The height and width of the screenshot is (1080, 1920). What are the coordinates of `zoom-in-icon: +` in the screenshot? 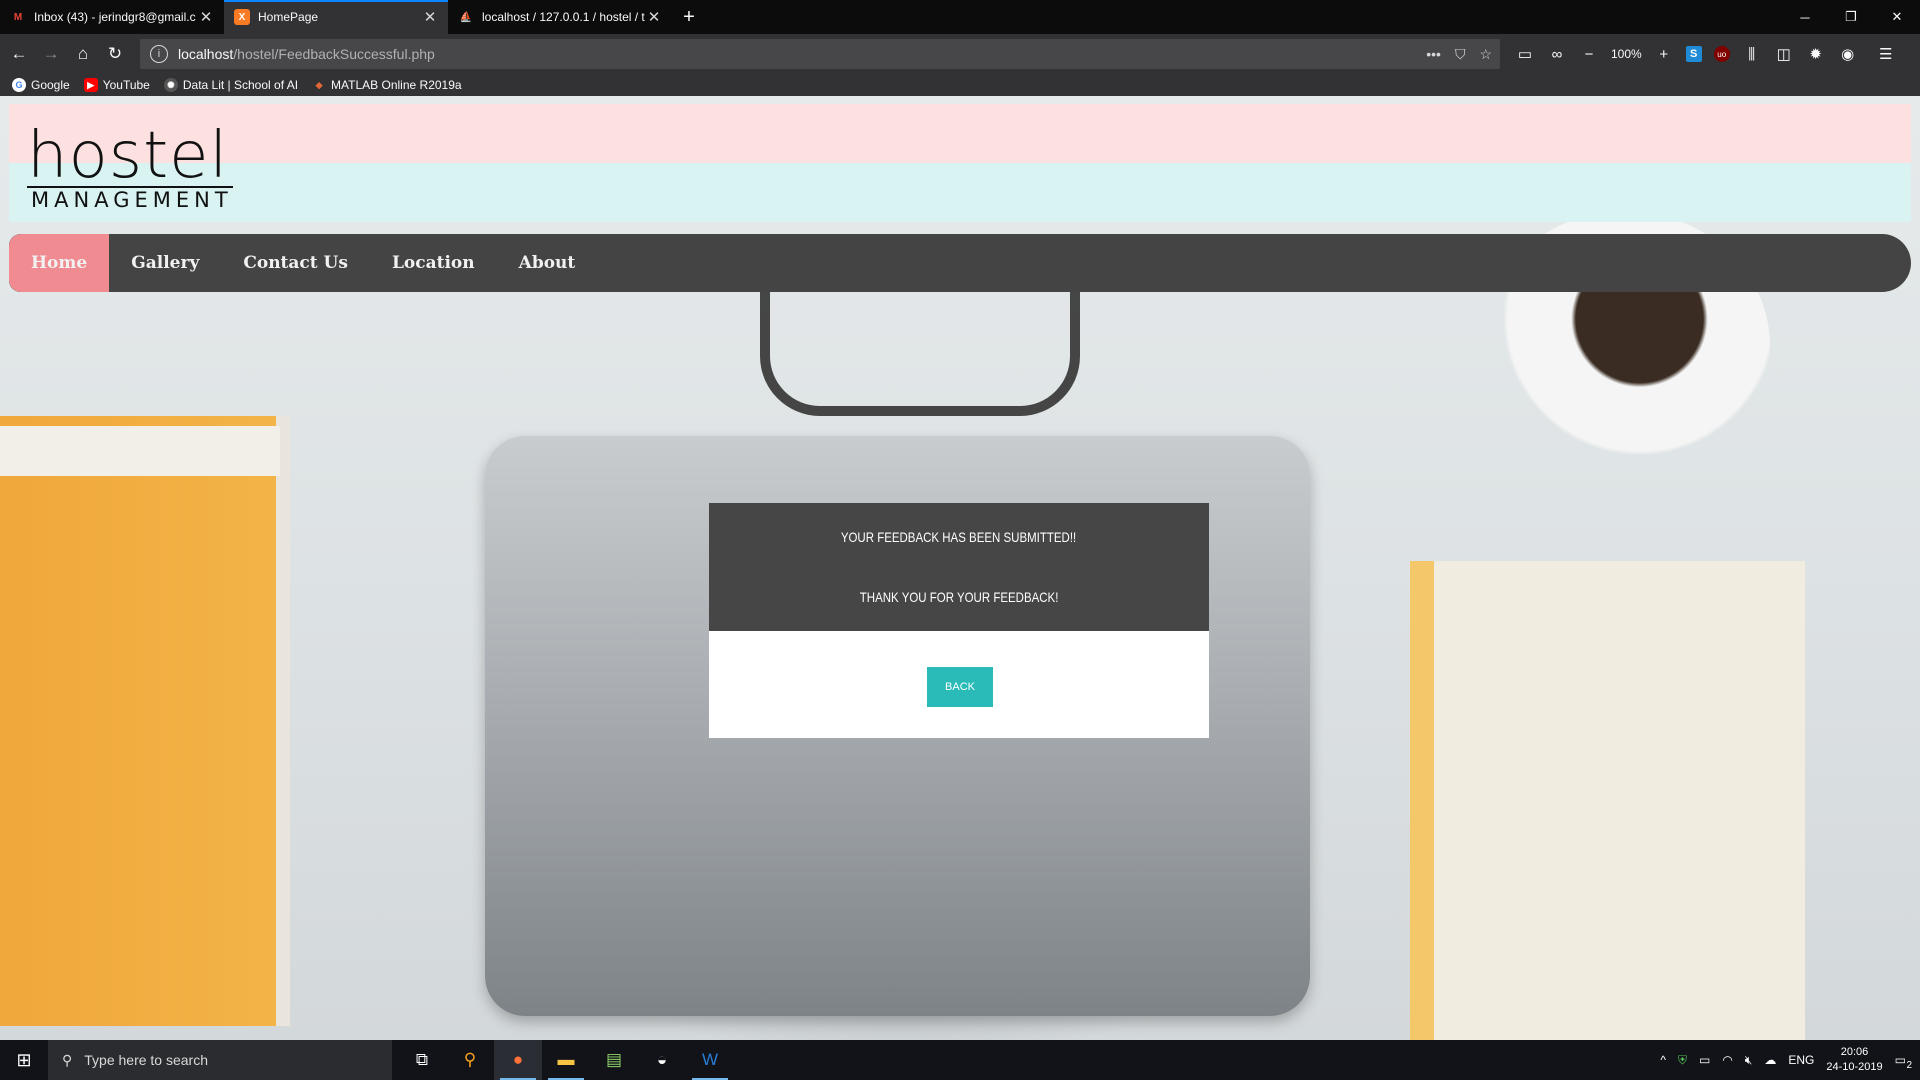 It's located at (1664, 54).